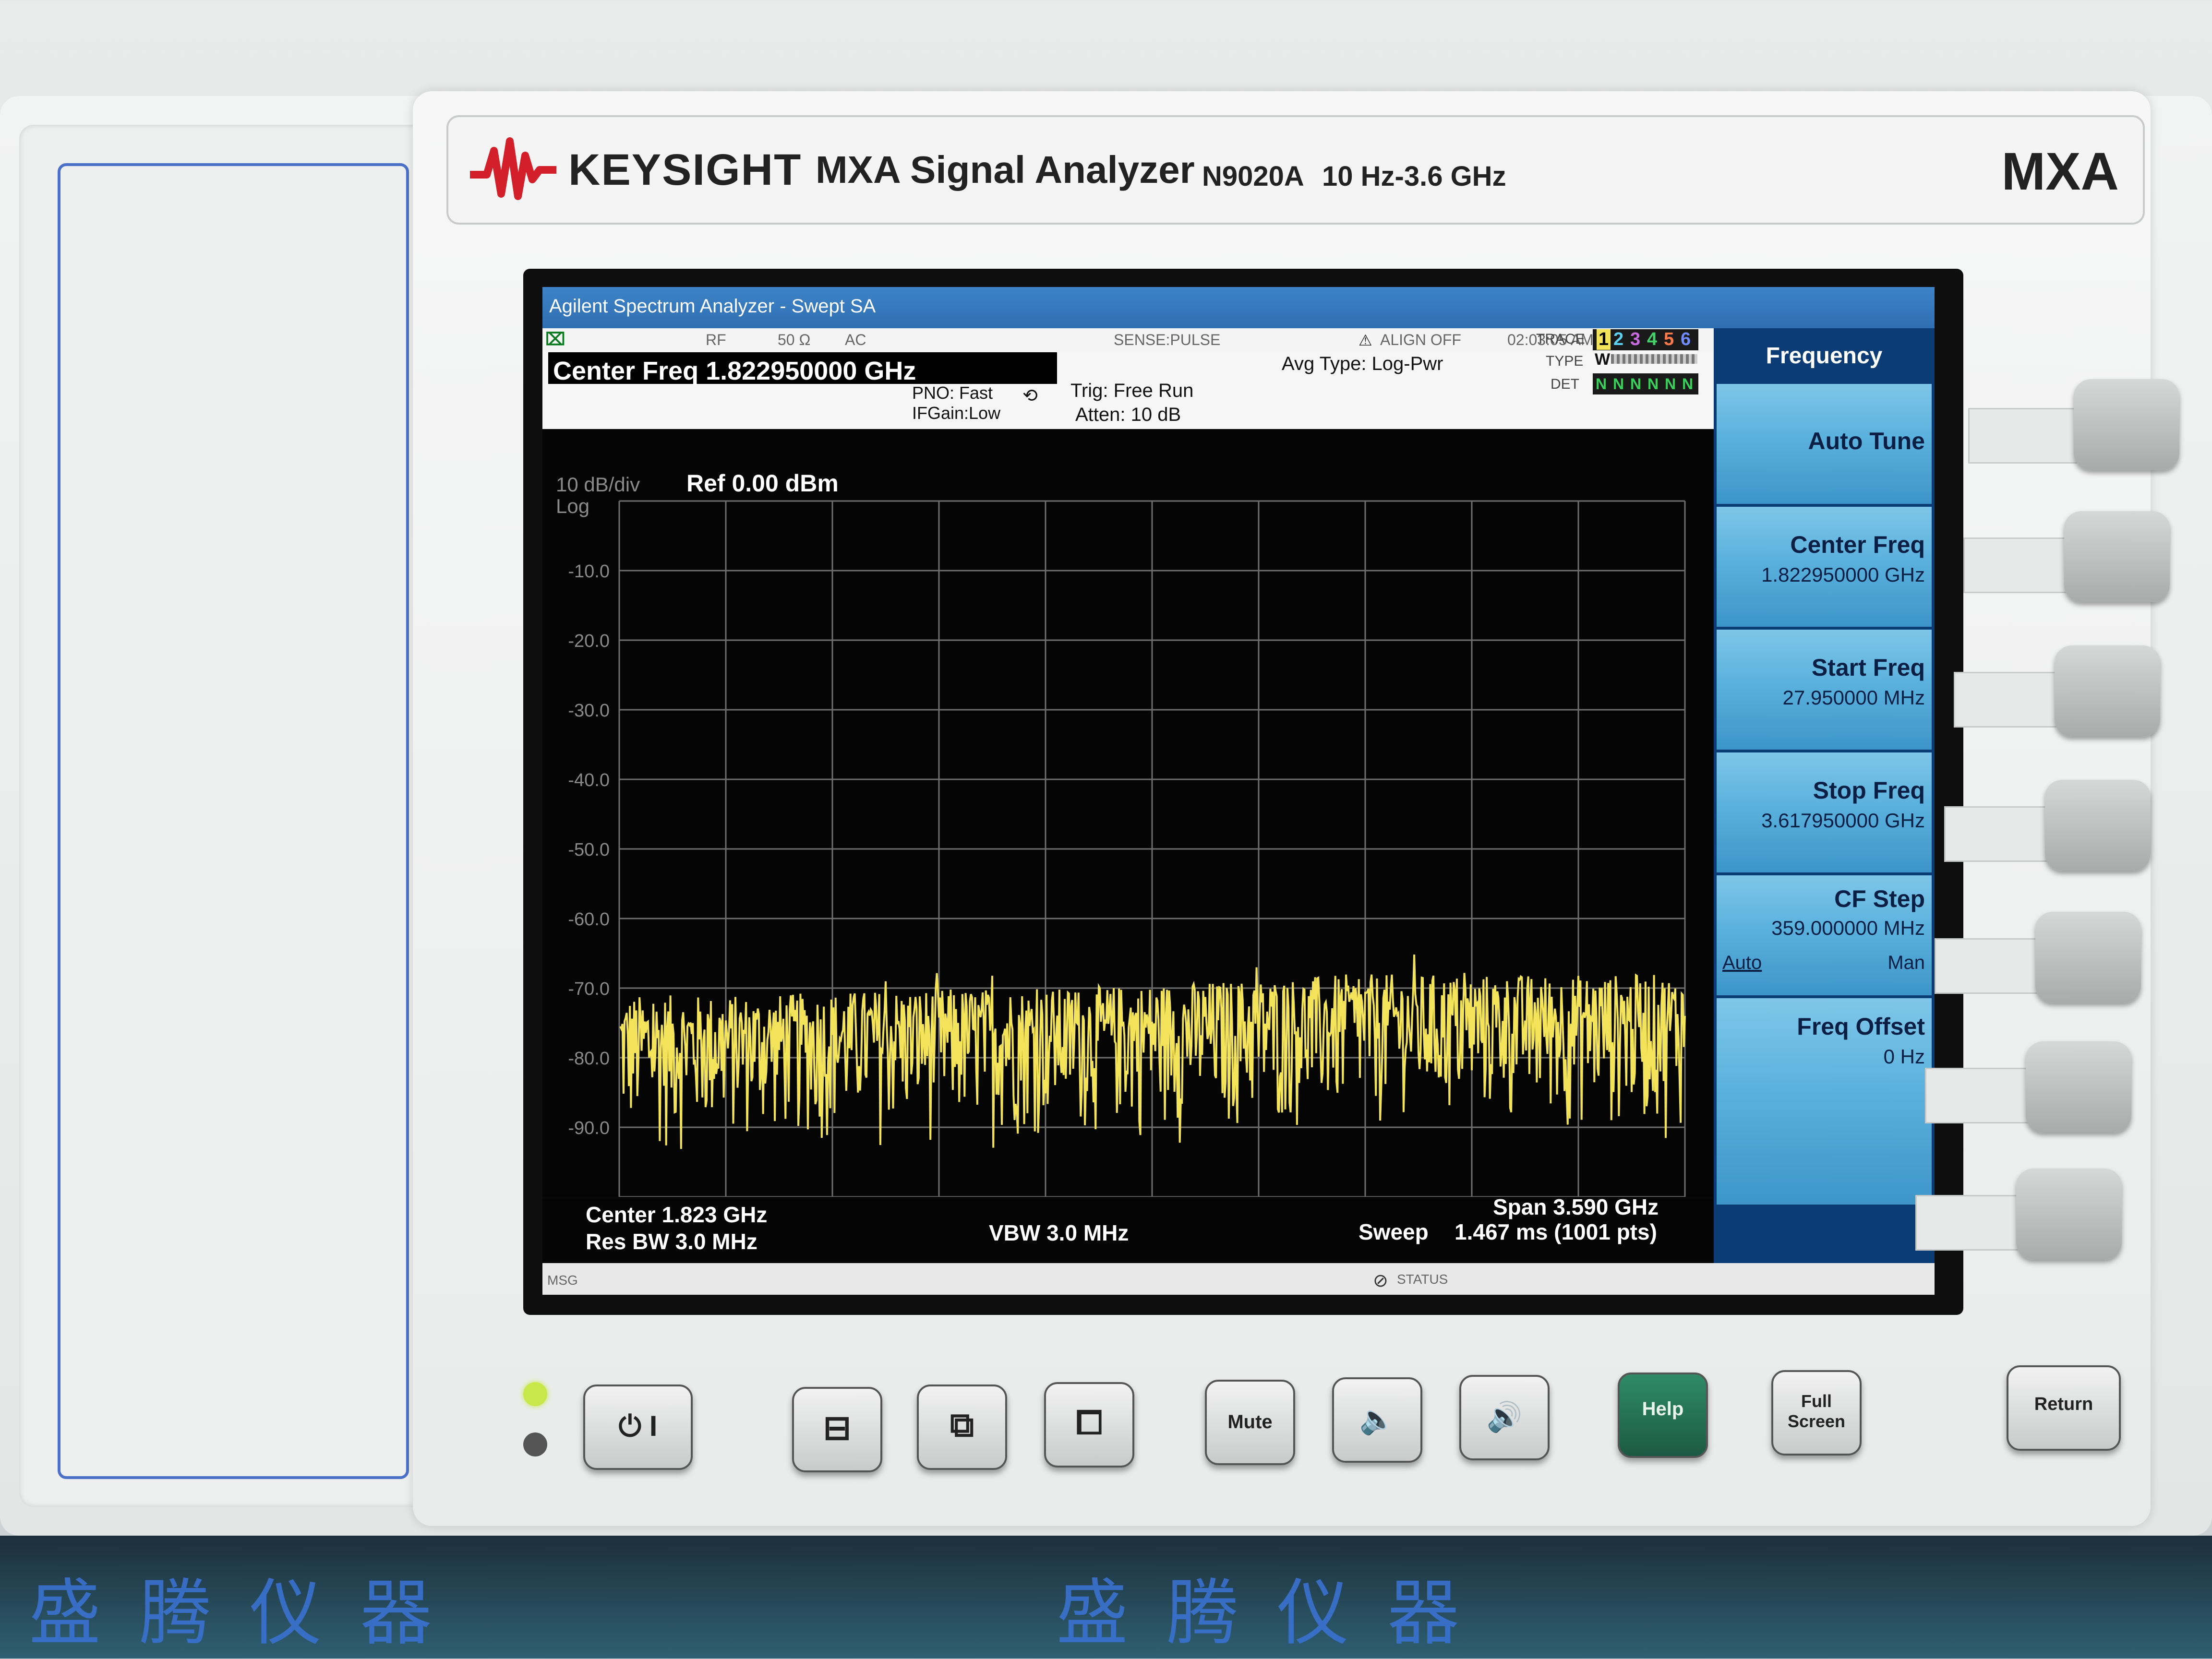 Image resolution: width=2212 pixels, height=1659 pixels. What do you see at coordinates (1868, 667) in the screenshot?
I see `softkey-label: Start Freq` at bounding box center [1868, 667].